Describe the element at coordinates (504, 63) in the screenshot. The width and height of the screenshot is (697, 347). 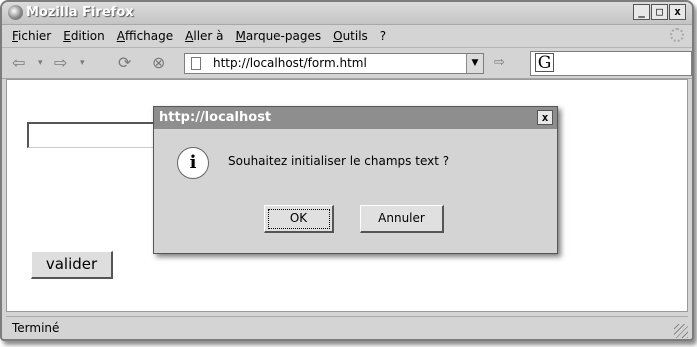
I see `go-icon: ⇨` at that location.